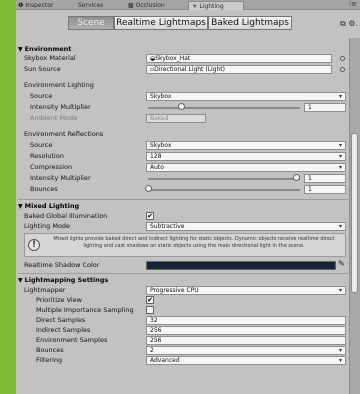 Image resolution: width=360 pixels, height=394 pixels. Describe the element at coordinates (224, 179) in the screenshot. I see `reflection-intensity-slider` at that location.